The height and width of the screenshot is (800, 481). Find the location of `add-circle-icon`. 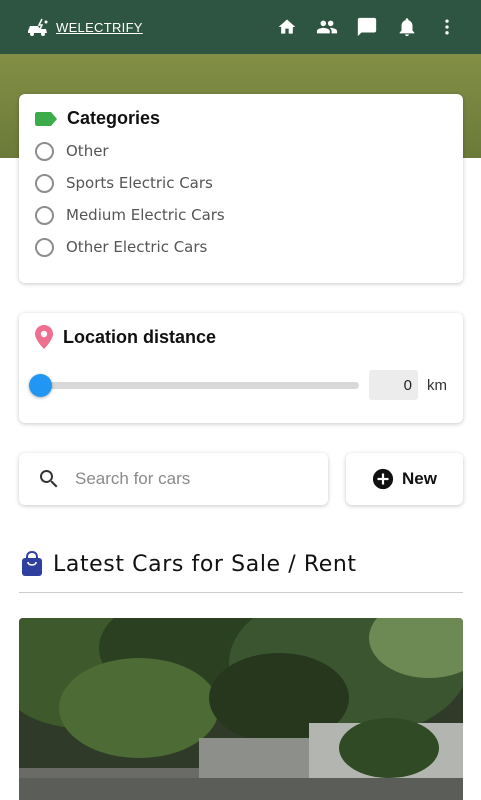

add-circle-icon is located at coordinates (383, 479).